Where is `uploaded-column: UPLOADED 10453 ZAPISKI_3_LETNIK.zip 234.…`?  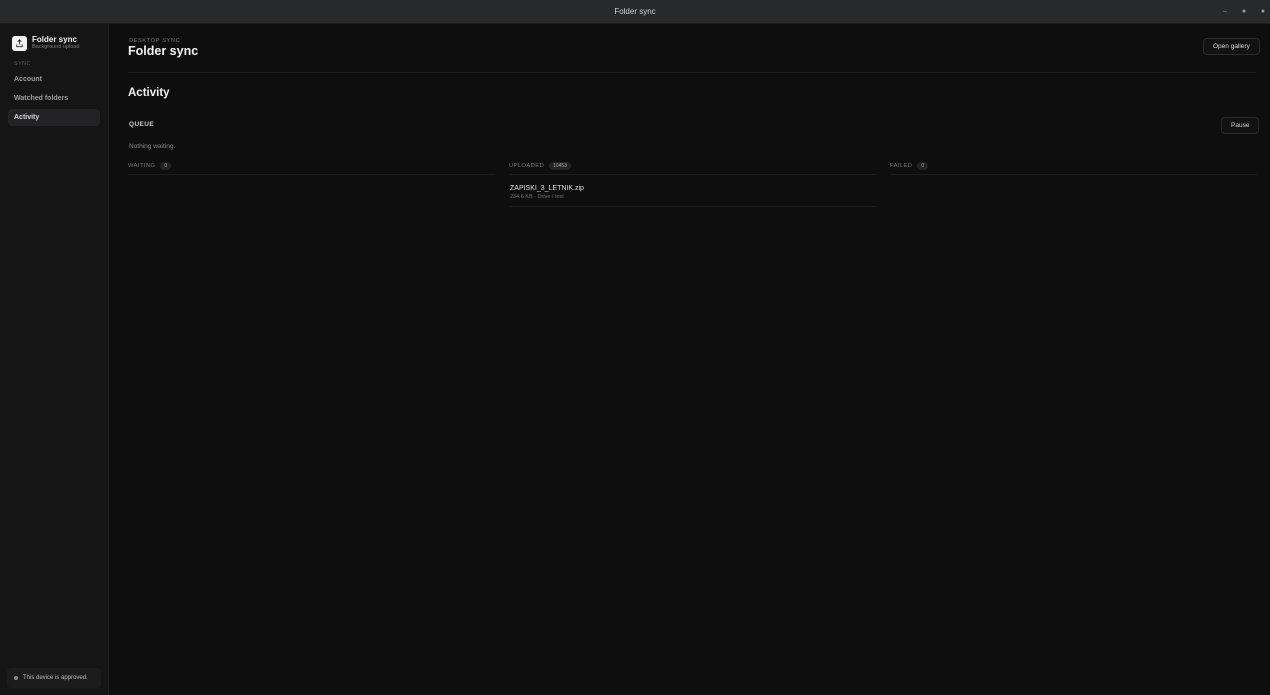 uploaded-column: UPLOADED 10453 ZAPISKI_3_LETNIK.zip 234.… is located at coordinates (692, 183).